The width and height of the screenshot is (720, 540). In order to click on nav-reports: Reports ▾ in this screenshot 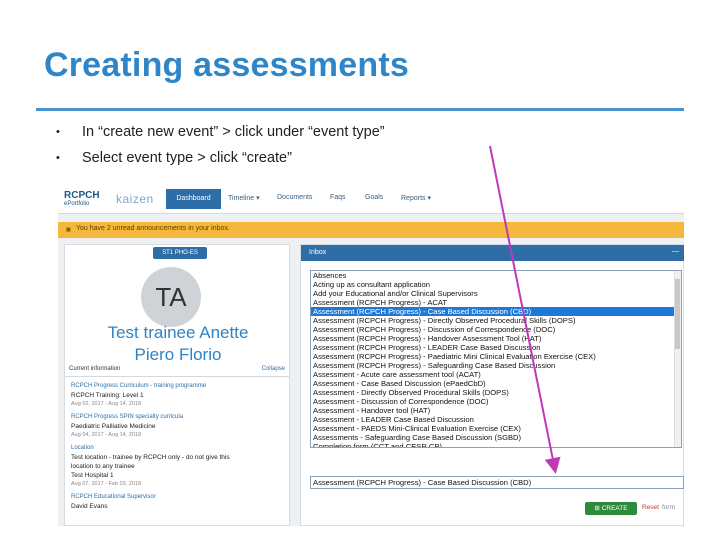, I will do `click(416, 198)`.